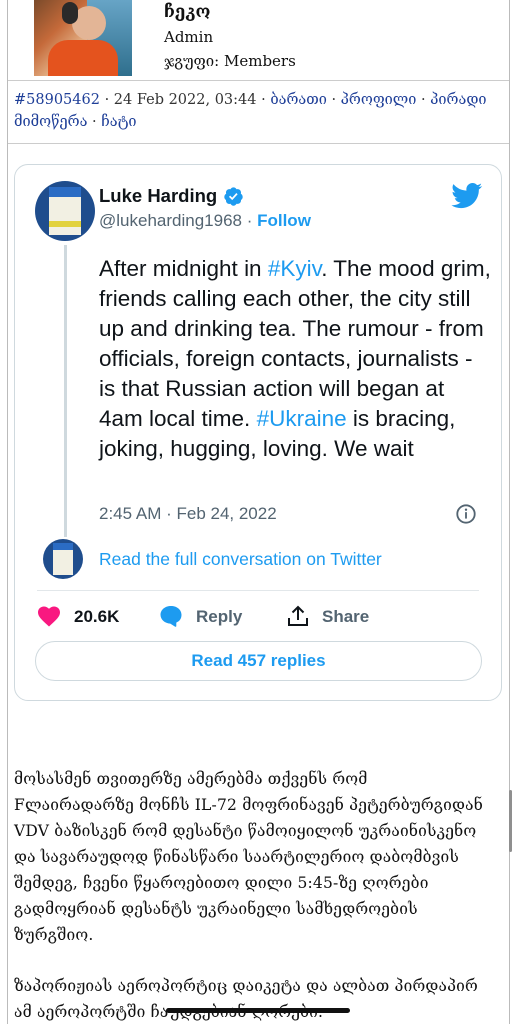  I want to click on home-indicator, so click(258, 1010).